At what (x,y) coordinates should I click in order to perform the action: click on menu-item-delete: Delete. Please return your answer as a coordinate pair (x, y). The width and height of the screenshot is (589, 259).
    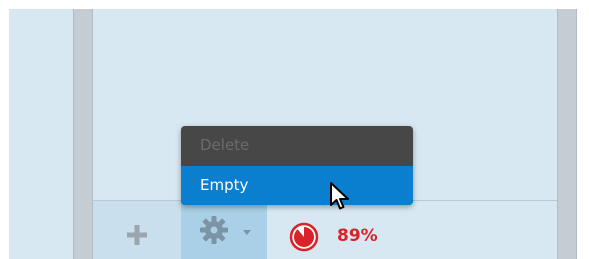
    Looking at the image, I should click on (225, 145).